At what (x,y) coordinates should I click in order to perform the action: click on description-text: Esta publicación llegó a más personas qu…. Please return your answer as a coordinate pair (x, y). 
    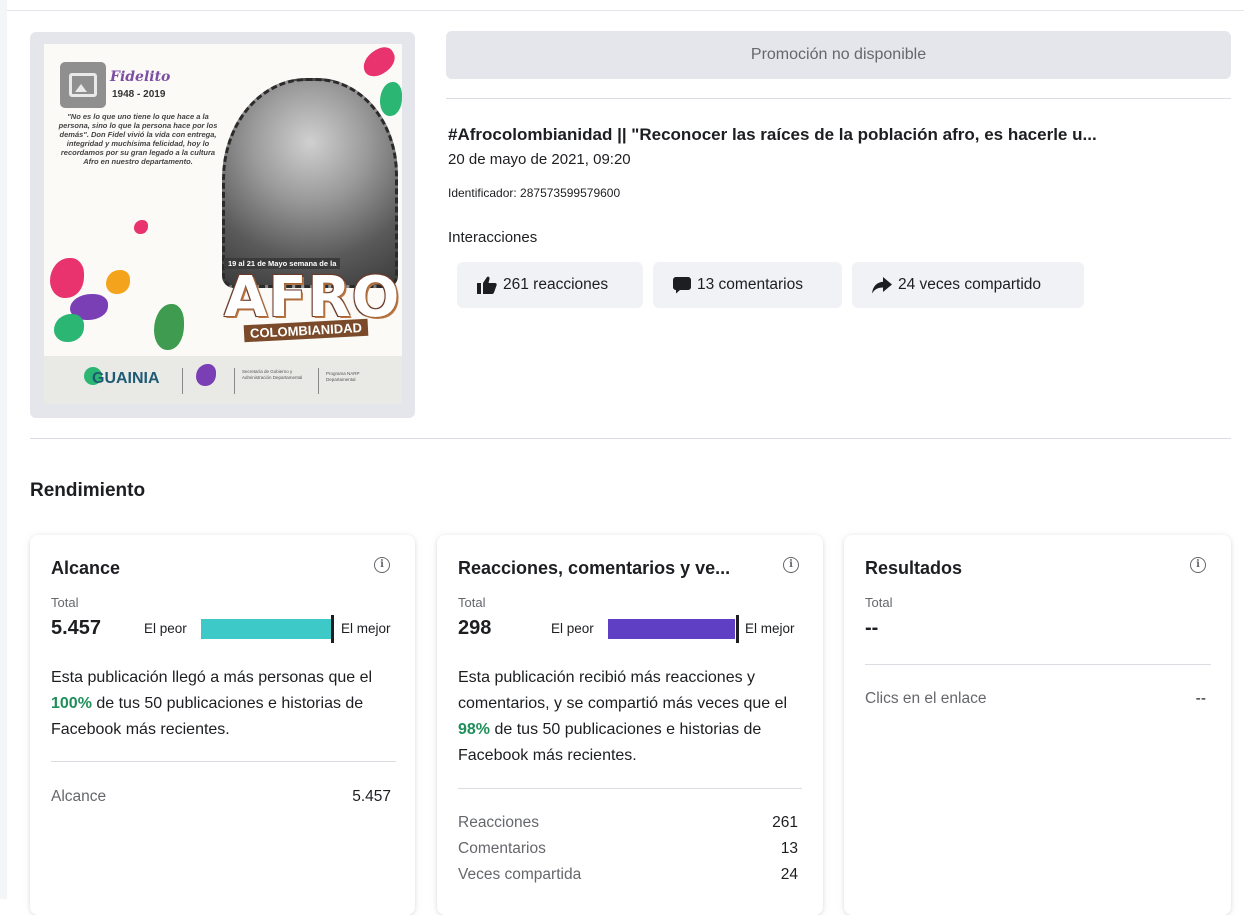
    Looking at the image, I should click on (212, 677).